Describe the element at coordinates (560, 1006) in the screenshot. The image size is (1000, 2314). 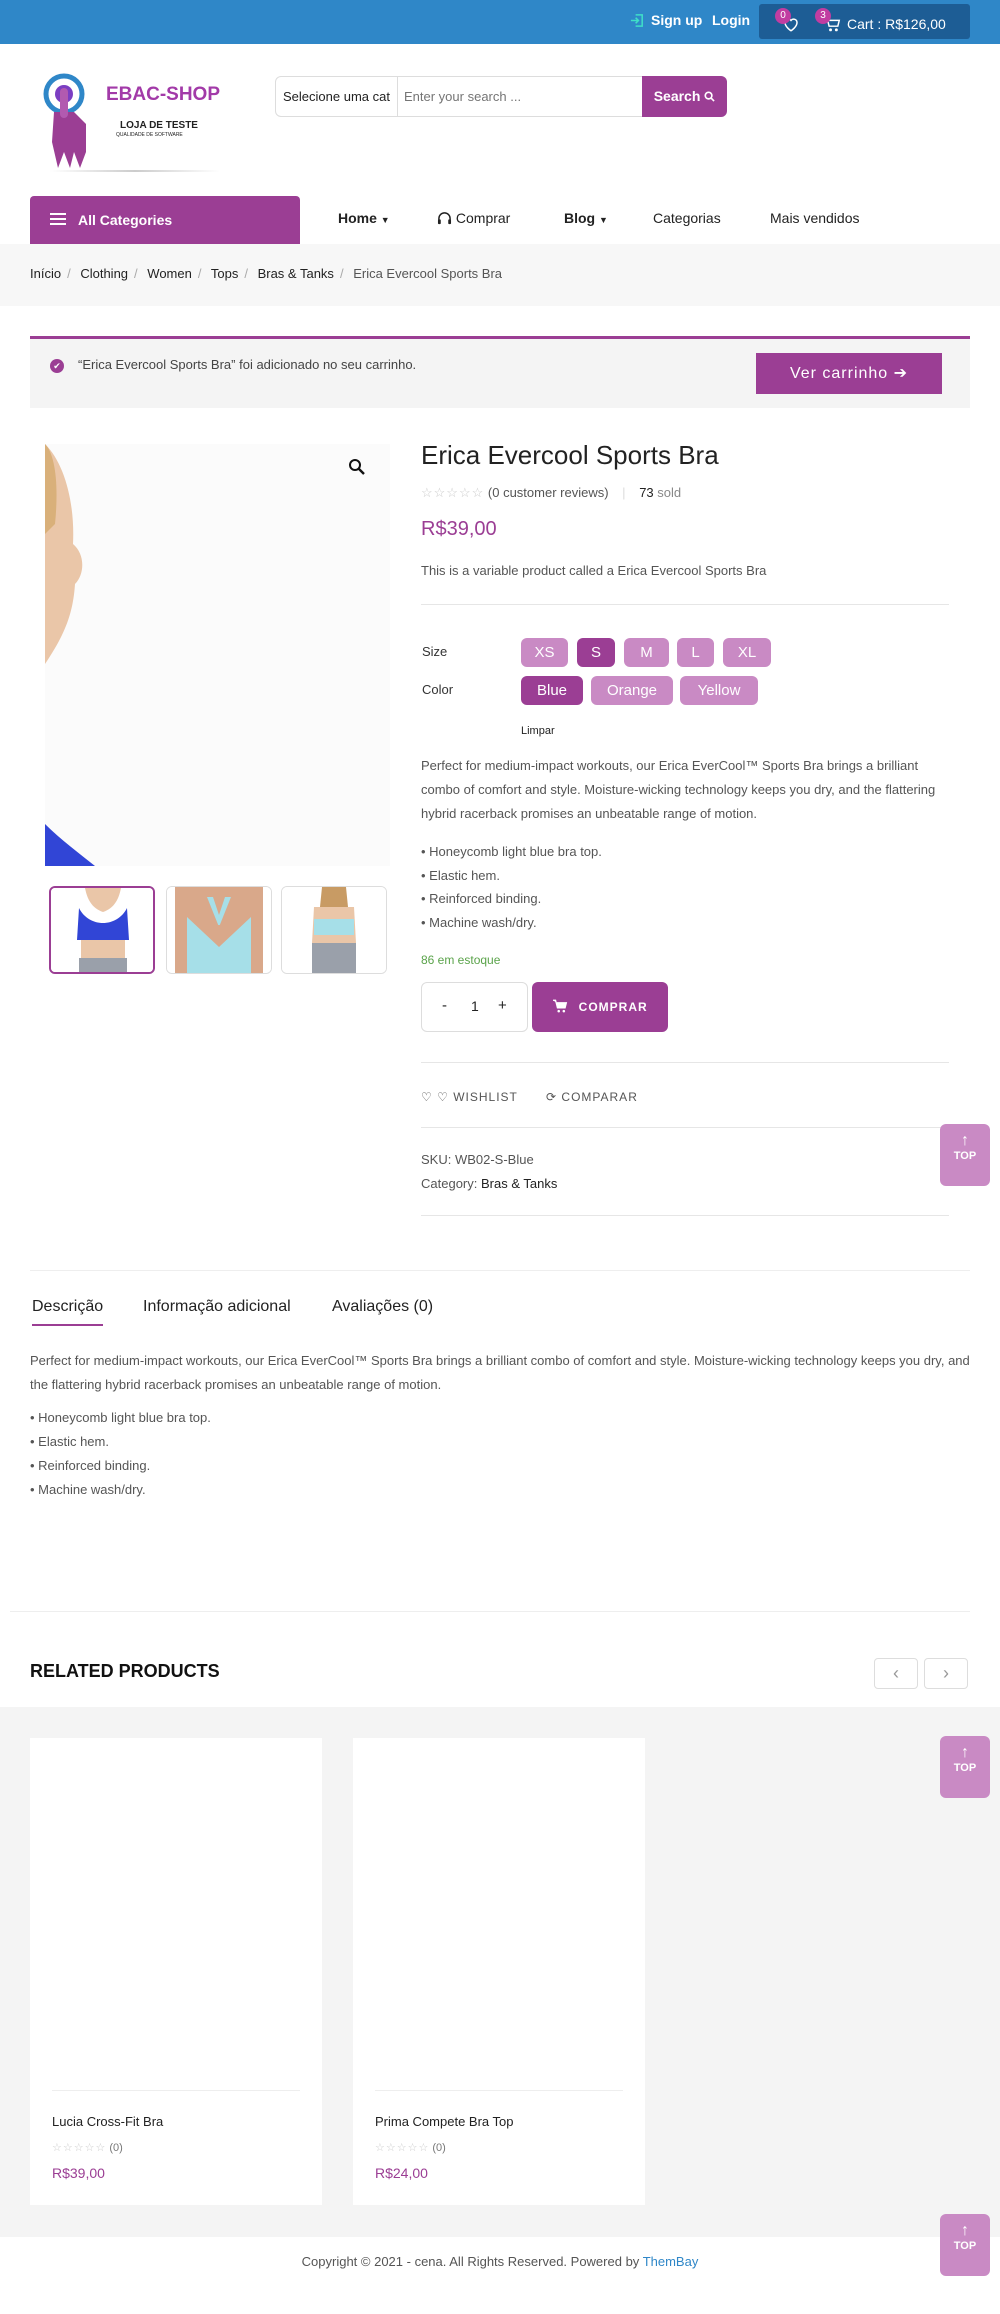
I see `cart-icon` at that location.